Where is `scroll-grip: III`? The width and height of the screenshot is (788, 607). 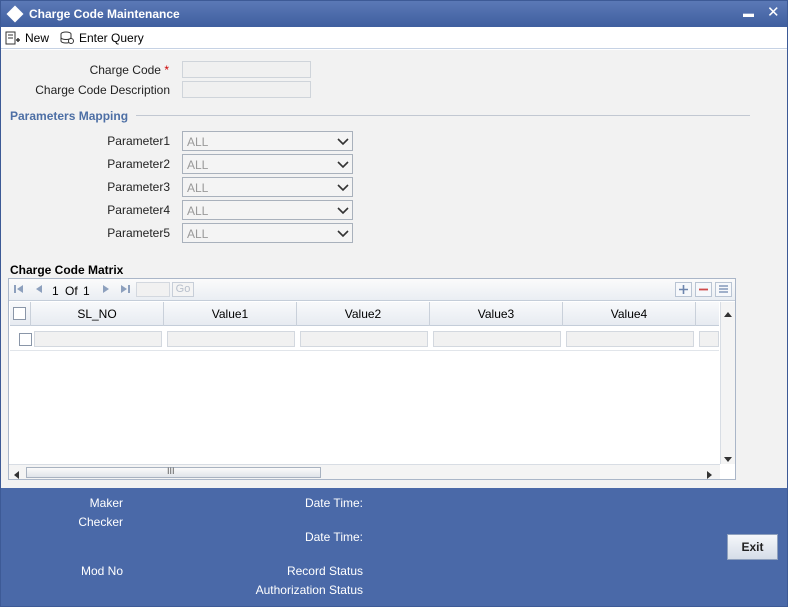 scroll-grip: III is located at coordinates (171, 471).